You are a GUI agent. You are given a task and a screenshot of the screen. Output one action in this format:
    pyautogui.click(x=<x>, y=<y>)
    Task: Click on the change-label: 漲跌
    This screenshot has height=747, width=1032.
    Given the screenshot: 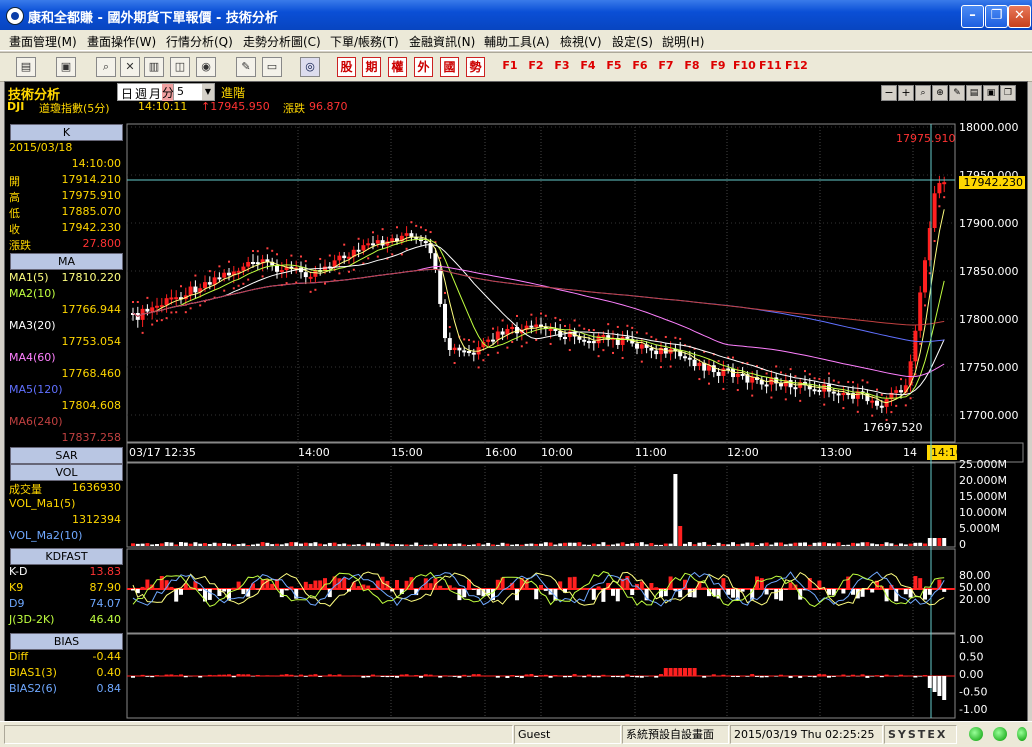 What is the action you would take?
    pyautogui.click(x=294, y=108)
    